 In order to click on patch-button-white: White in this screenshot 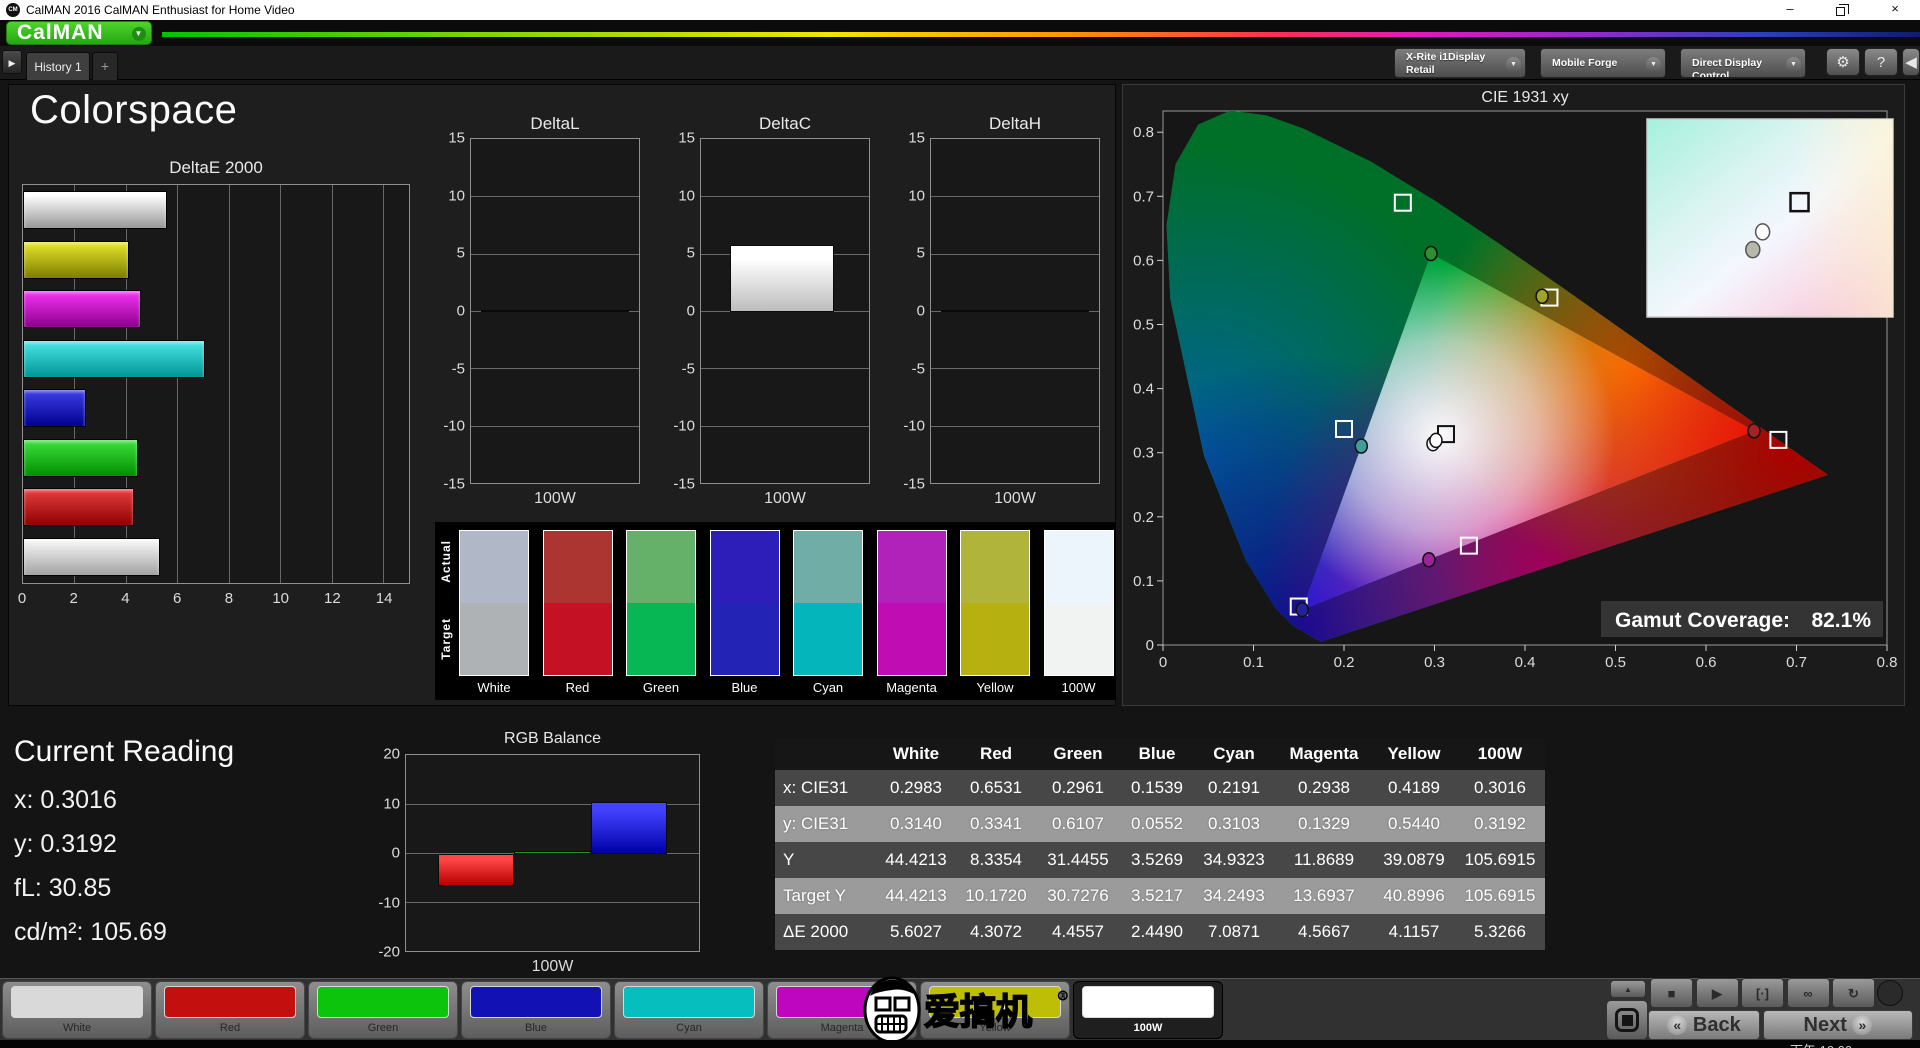, I will do `click(77, 1010)`.